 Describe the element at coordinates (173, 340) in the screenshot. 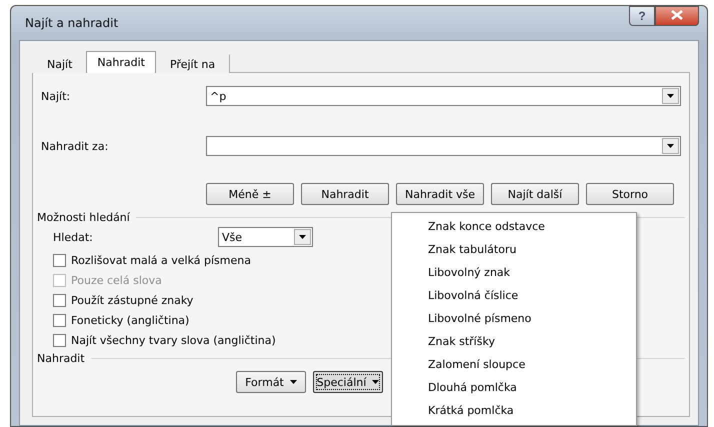

I see `checkbox-label: Najít všechny tvary slova (angličtina)` at that location.